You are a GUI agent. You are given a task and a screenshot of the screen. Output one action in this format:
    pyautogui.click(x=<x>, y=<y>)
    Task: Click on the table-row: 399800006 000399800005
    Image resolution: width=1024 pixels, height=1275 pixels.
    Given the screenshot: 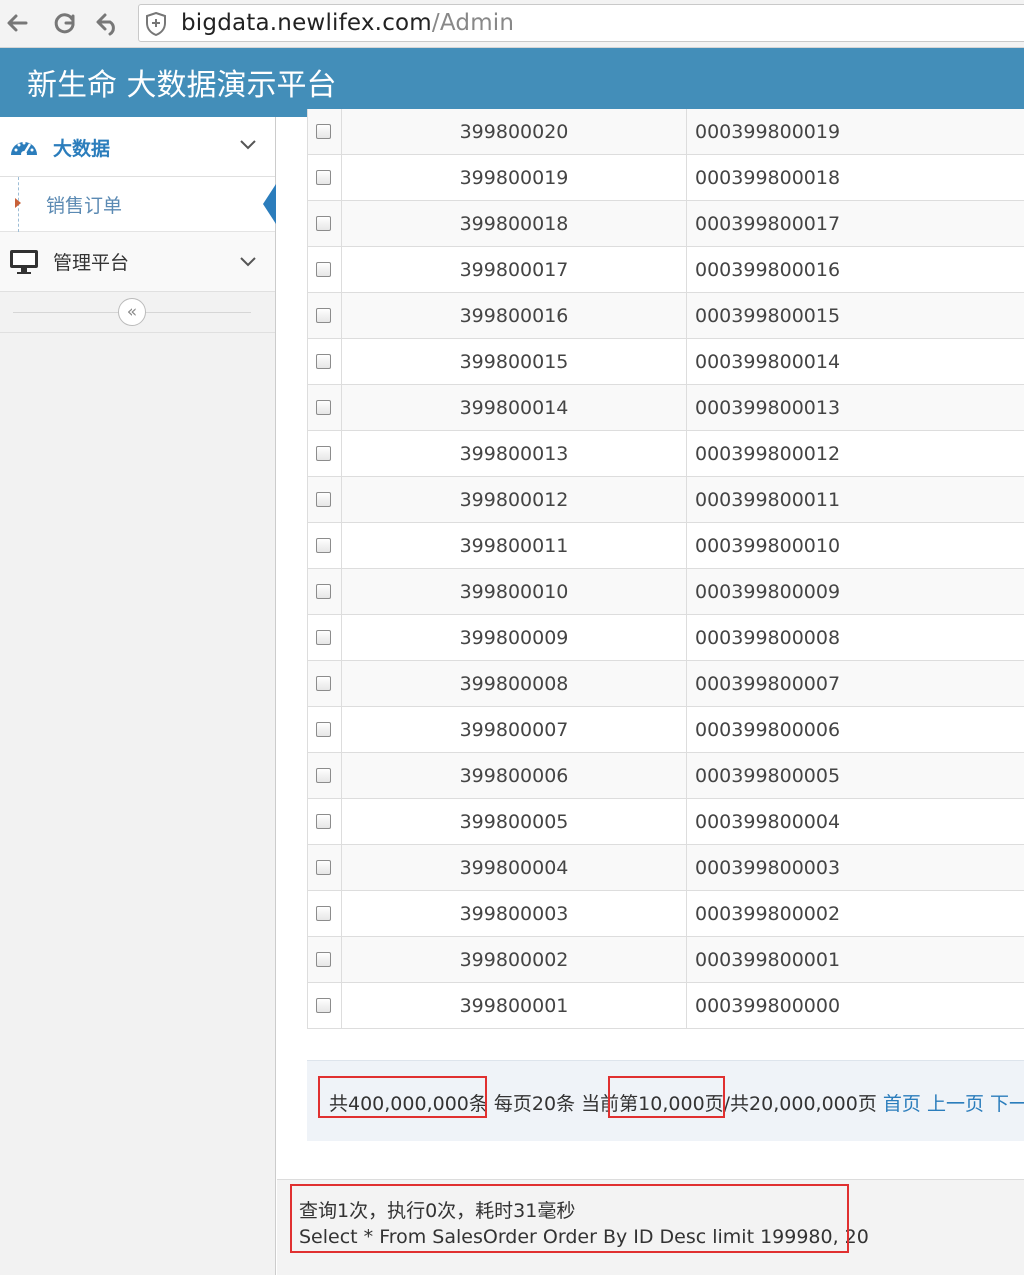 What is the action you would take?
    pyautogui.click(x=666, y=776)
    